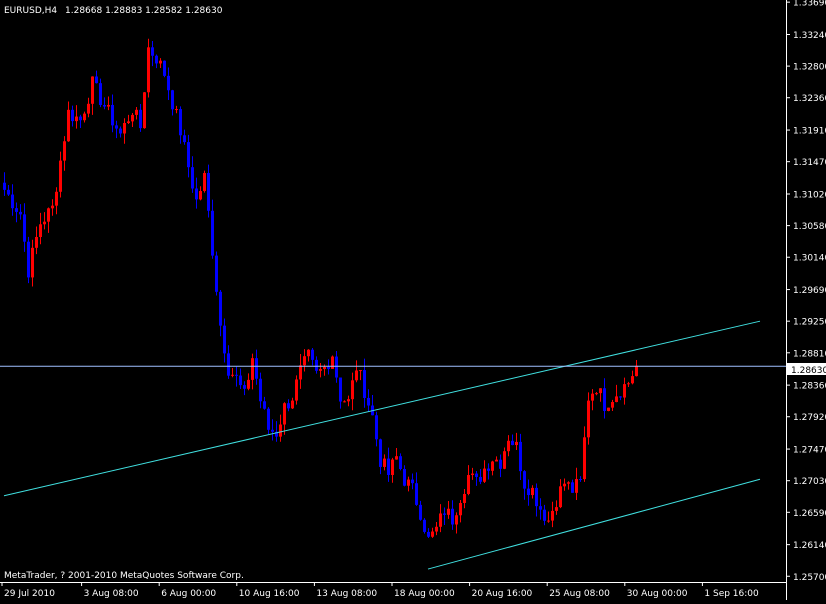 This screenshot has height=604, width=826. What do you see at coordinates (809, 4) in the screenshot?
I see `price-tick-label: 1.33690` at bounding box center [809, 4].